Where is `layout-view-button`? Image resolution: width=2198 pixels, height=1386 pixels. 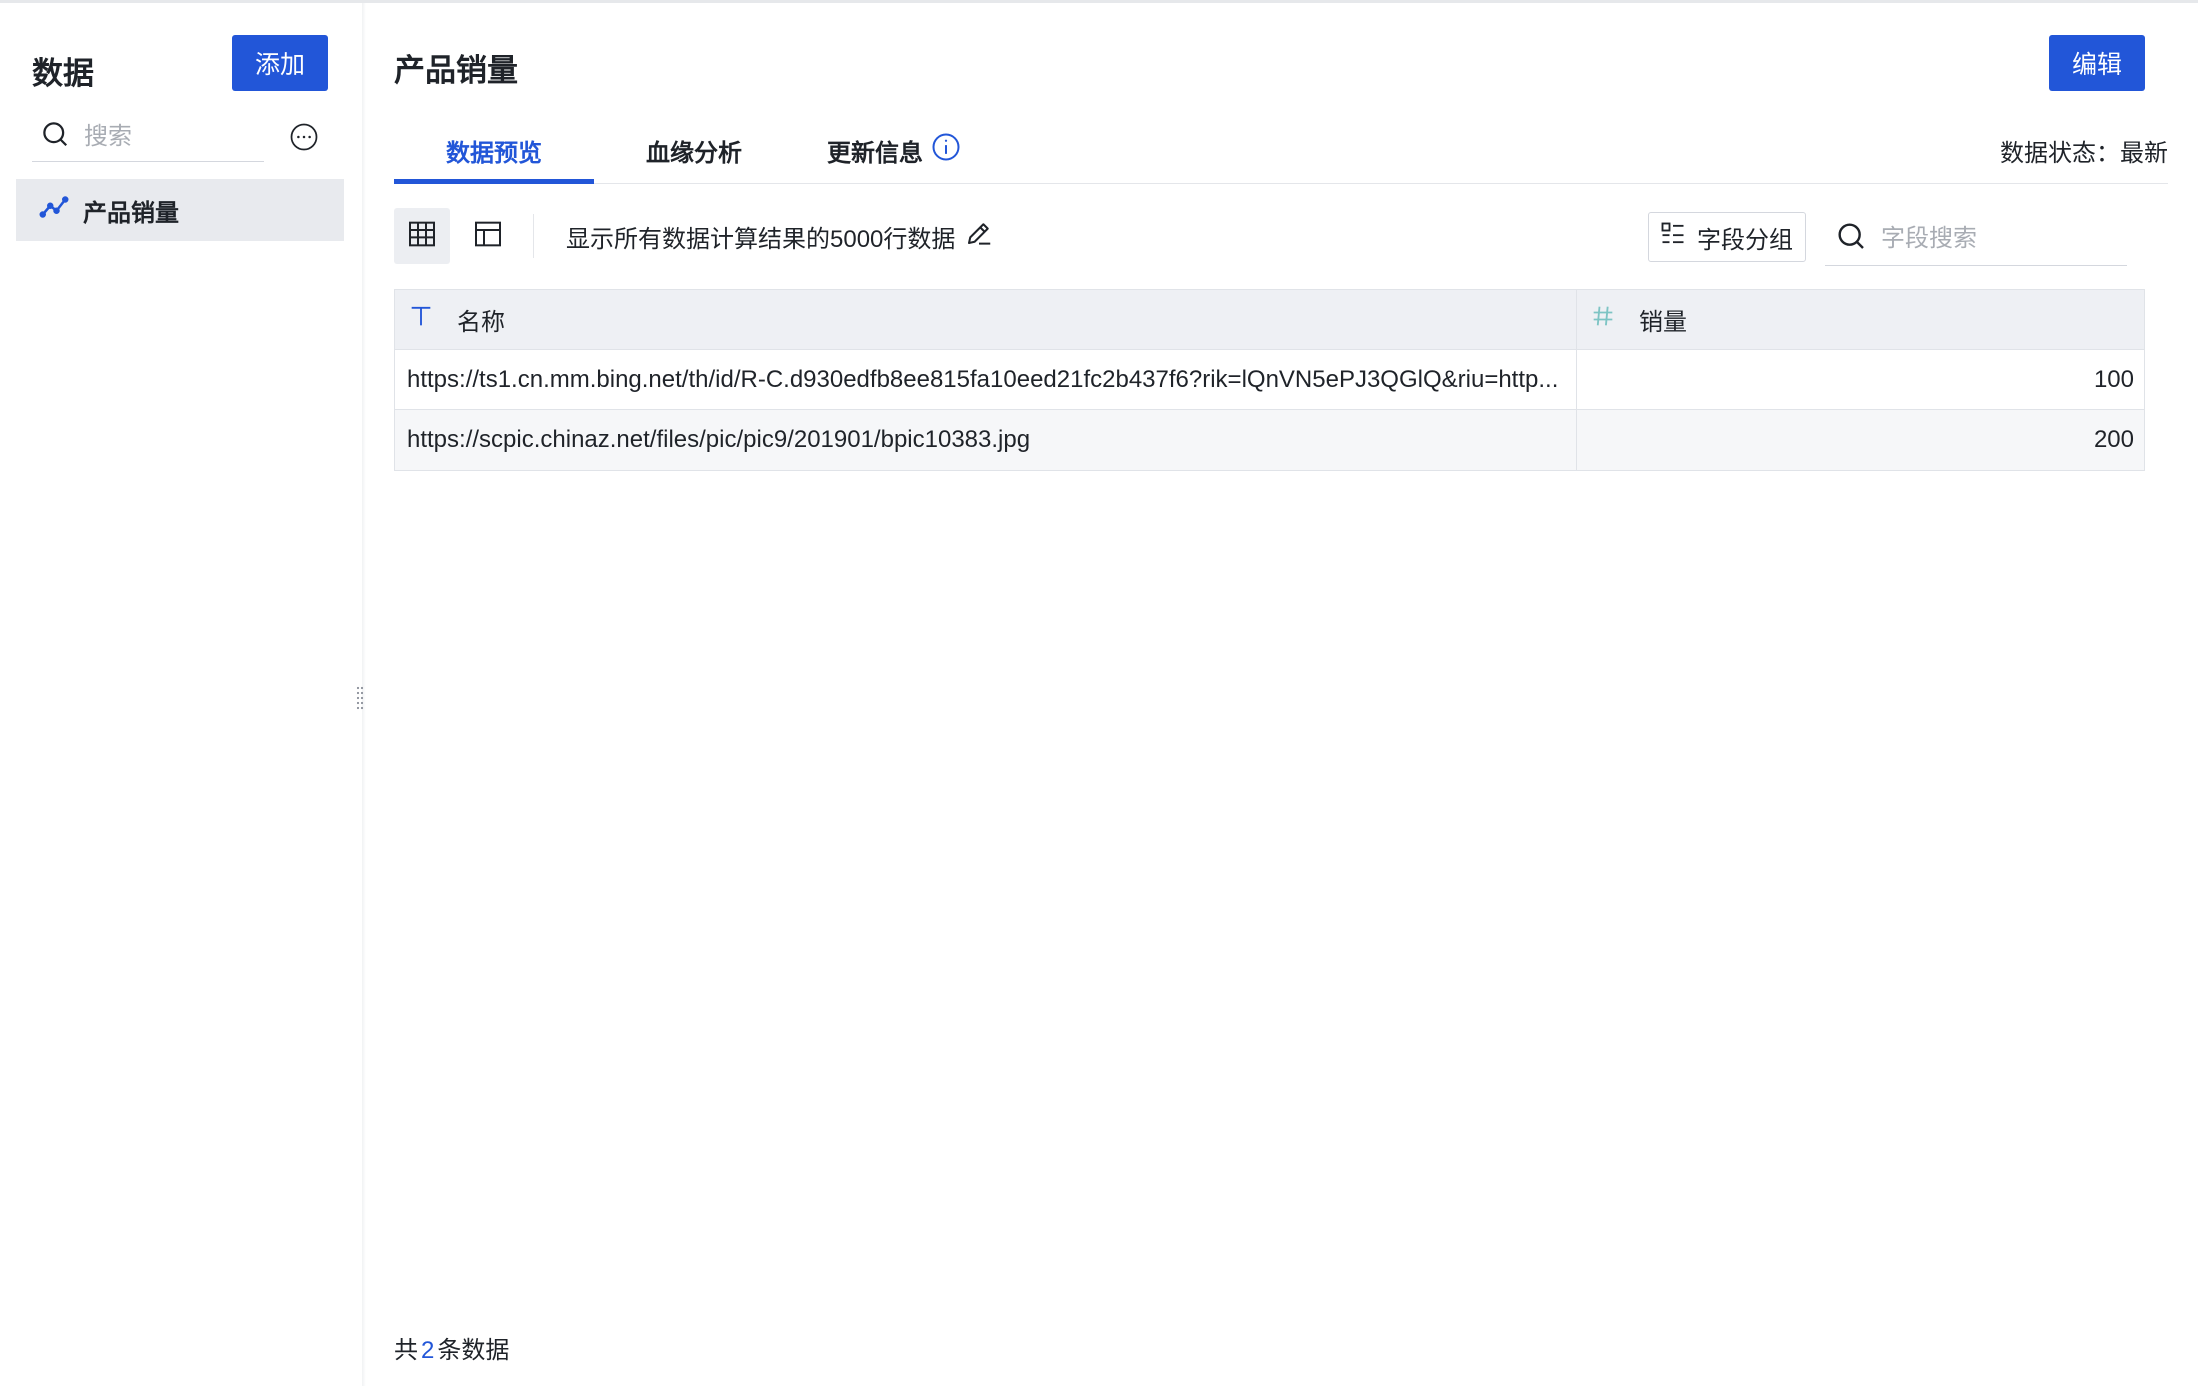 layout-view-button is located at coordinates (488, 236).